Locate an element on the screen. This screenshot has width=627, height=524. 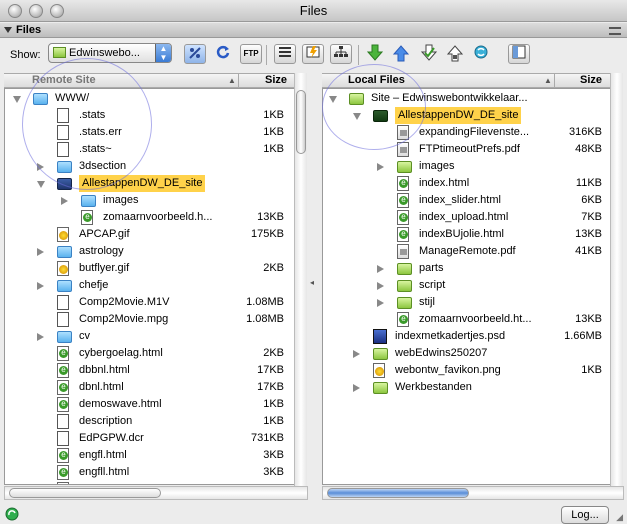
folder-row: parts is located at coordinates (466, 268).